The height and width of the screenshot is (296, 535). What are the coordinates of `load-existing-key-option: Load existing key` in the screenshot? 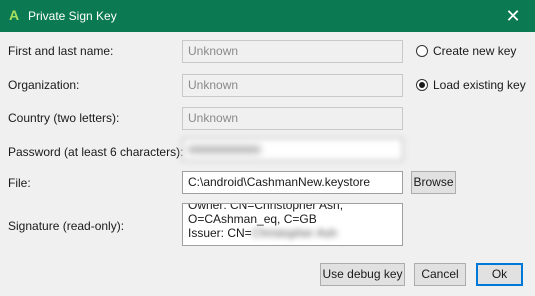 It's located at (471, 85).